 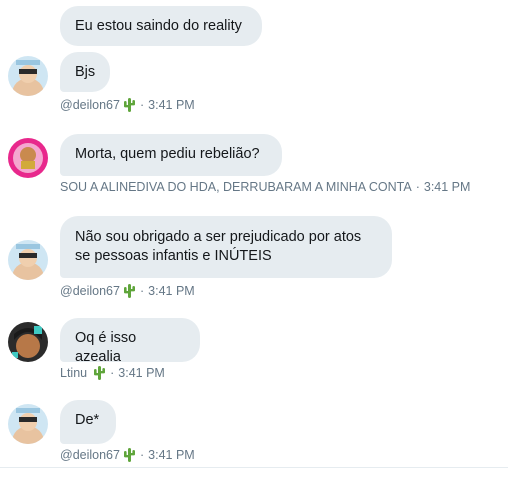 What do you see at coordinates (158, 26) in the screenshot?
I see `message-text: Eu estou saindo do reality` at bounding box center [158, 26].